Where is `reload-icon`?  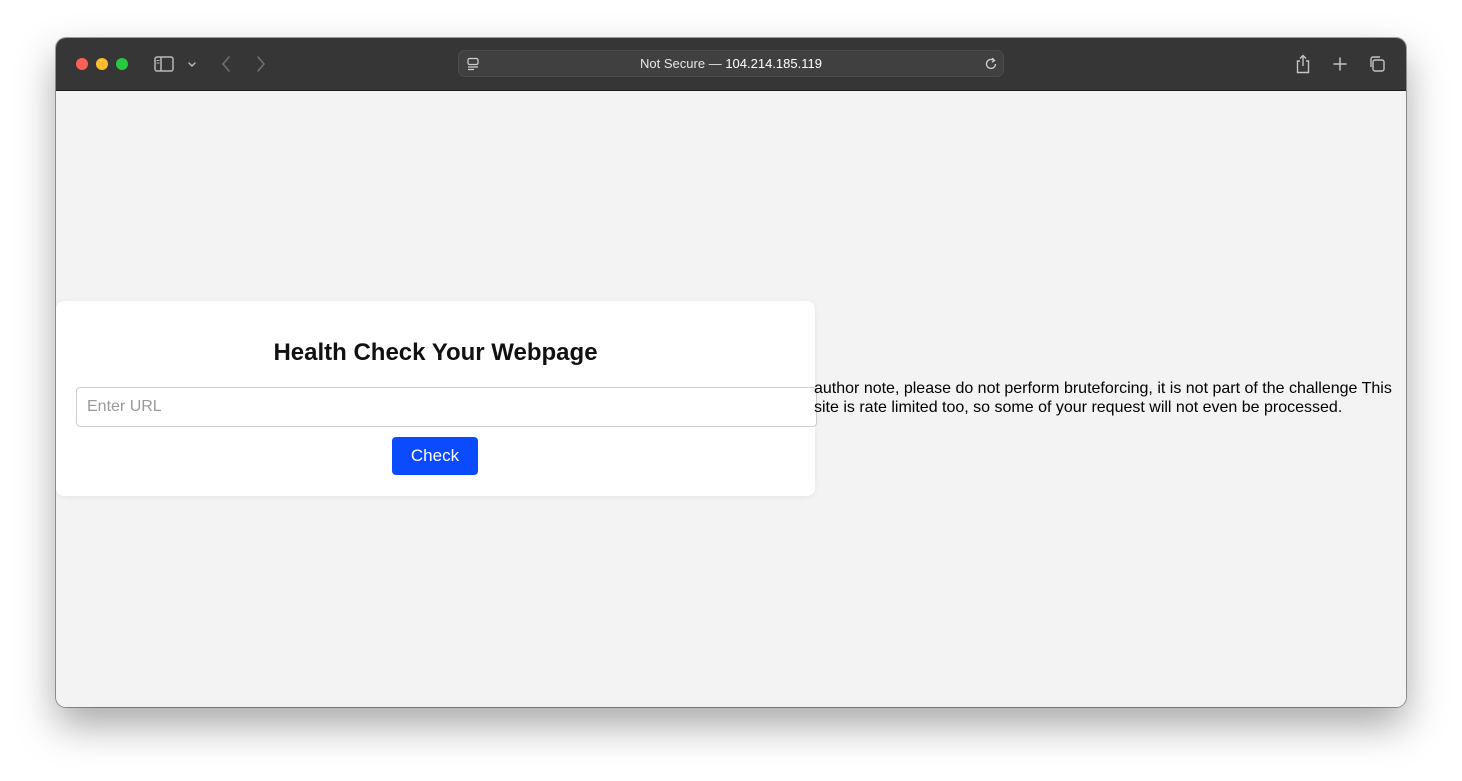 reload-icon is located at coordinates (991, 64).